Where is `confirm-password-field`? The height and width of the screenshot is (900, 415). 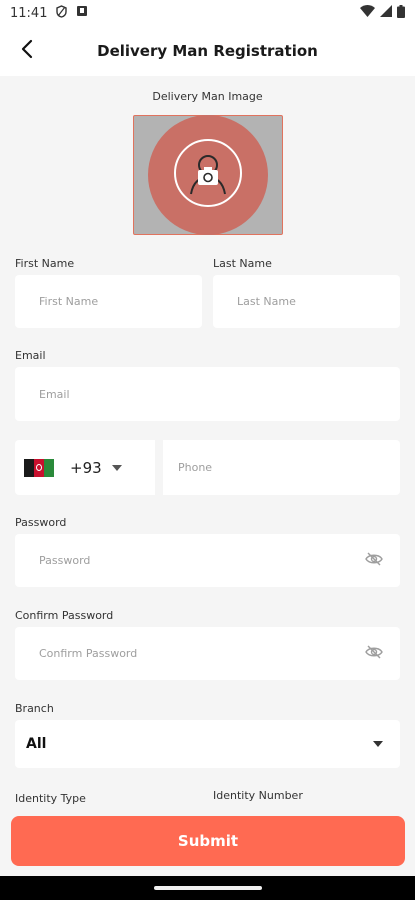
confirm-password-field is located at coordinates (207, 653).